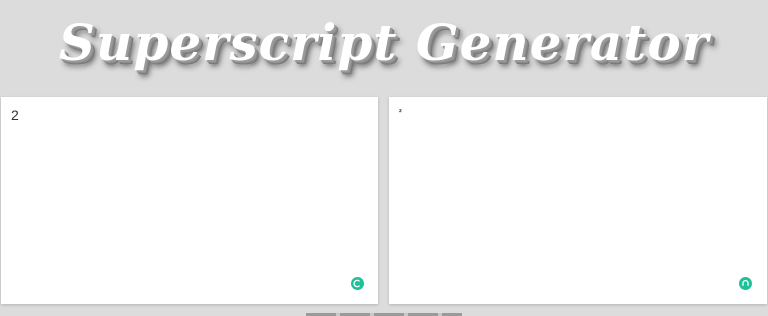  Describe the element at coordinates (400, 112) in the screenshot. I see `output-text: ²` at that location.